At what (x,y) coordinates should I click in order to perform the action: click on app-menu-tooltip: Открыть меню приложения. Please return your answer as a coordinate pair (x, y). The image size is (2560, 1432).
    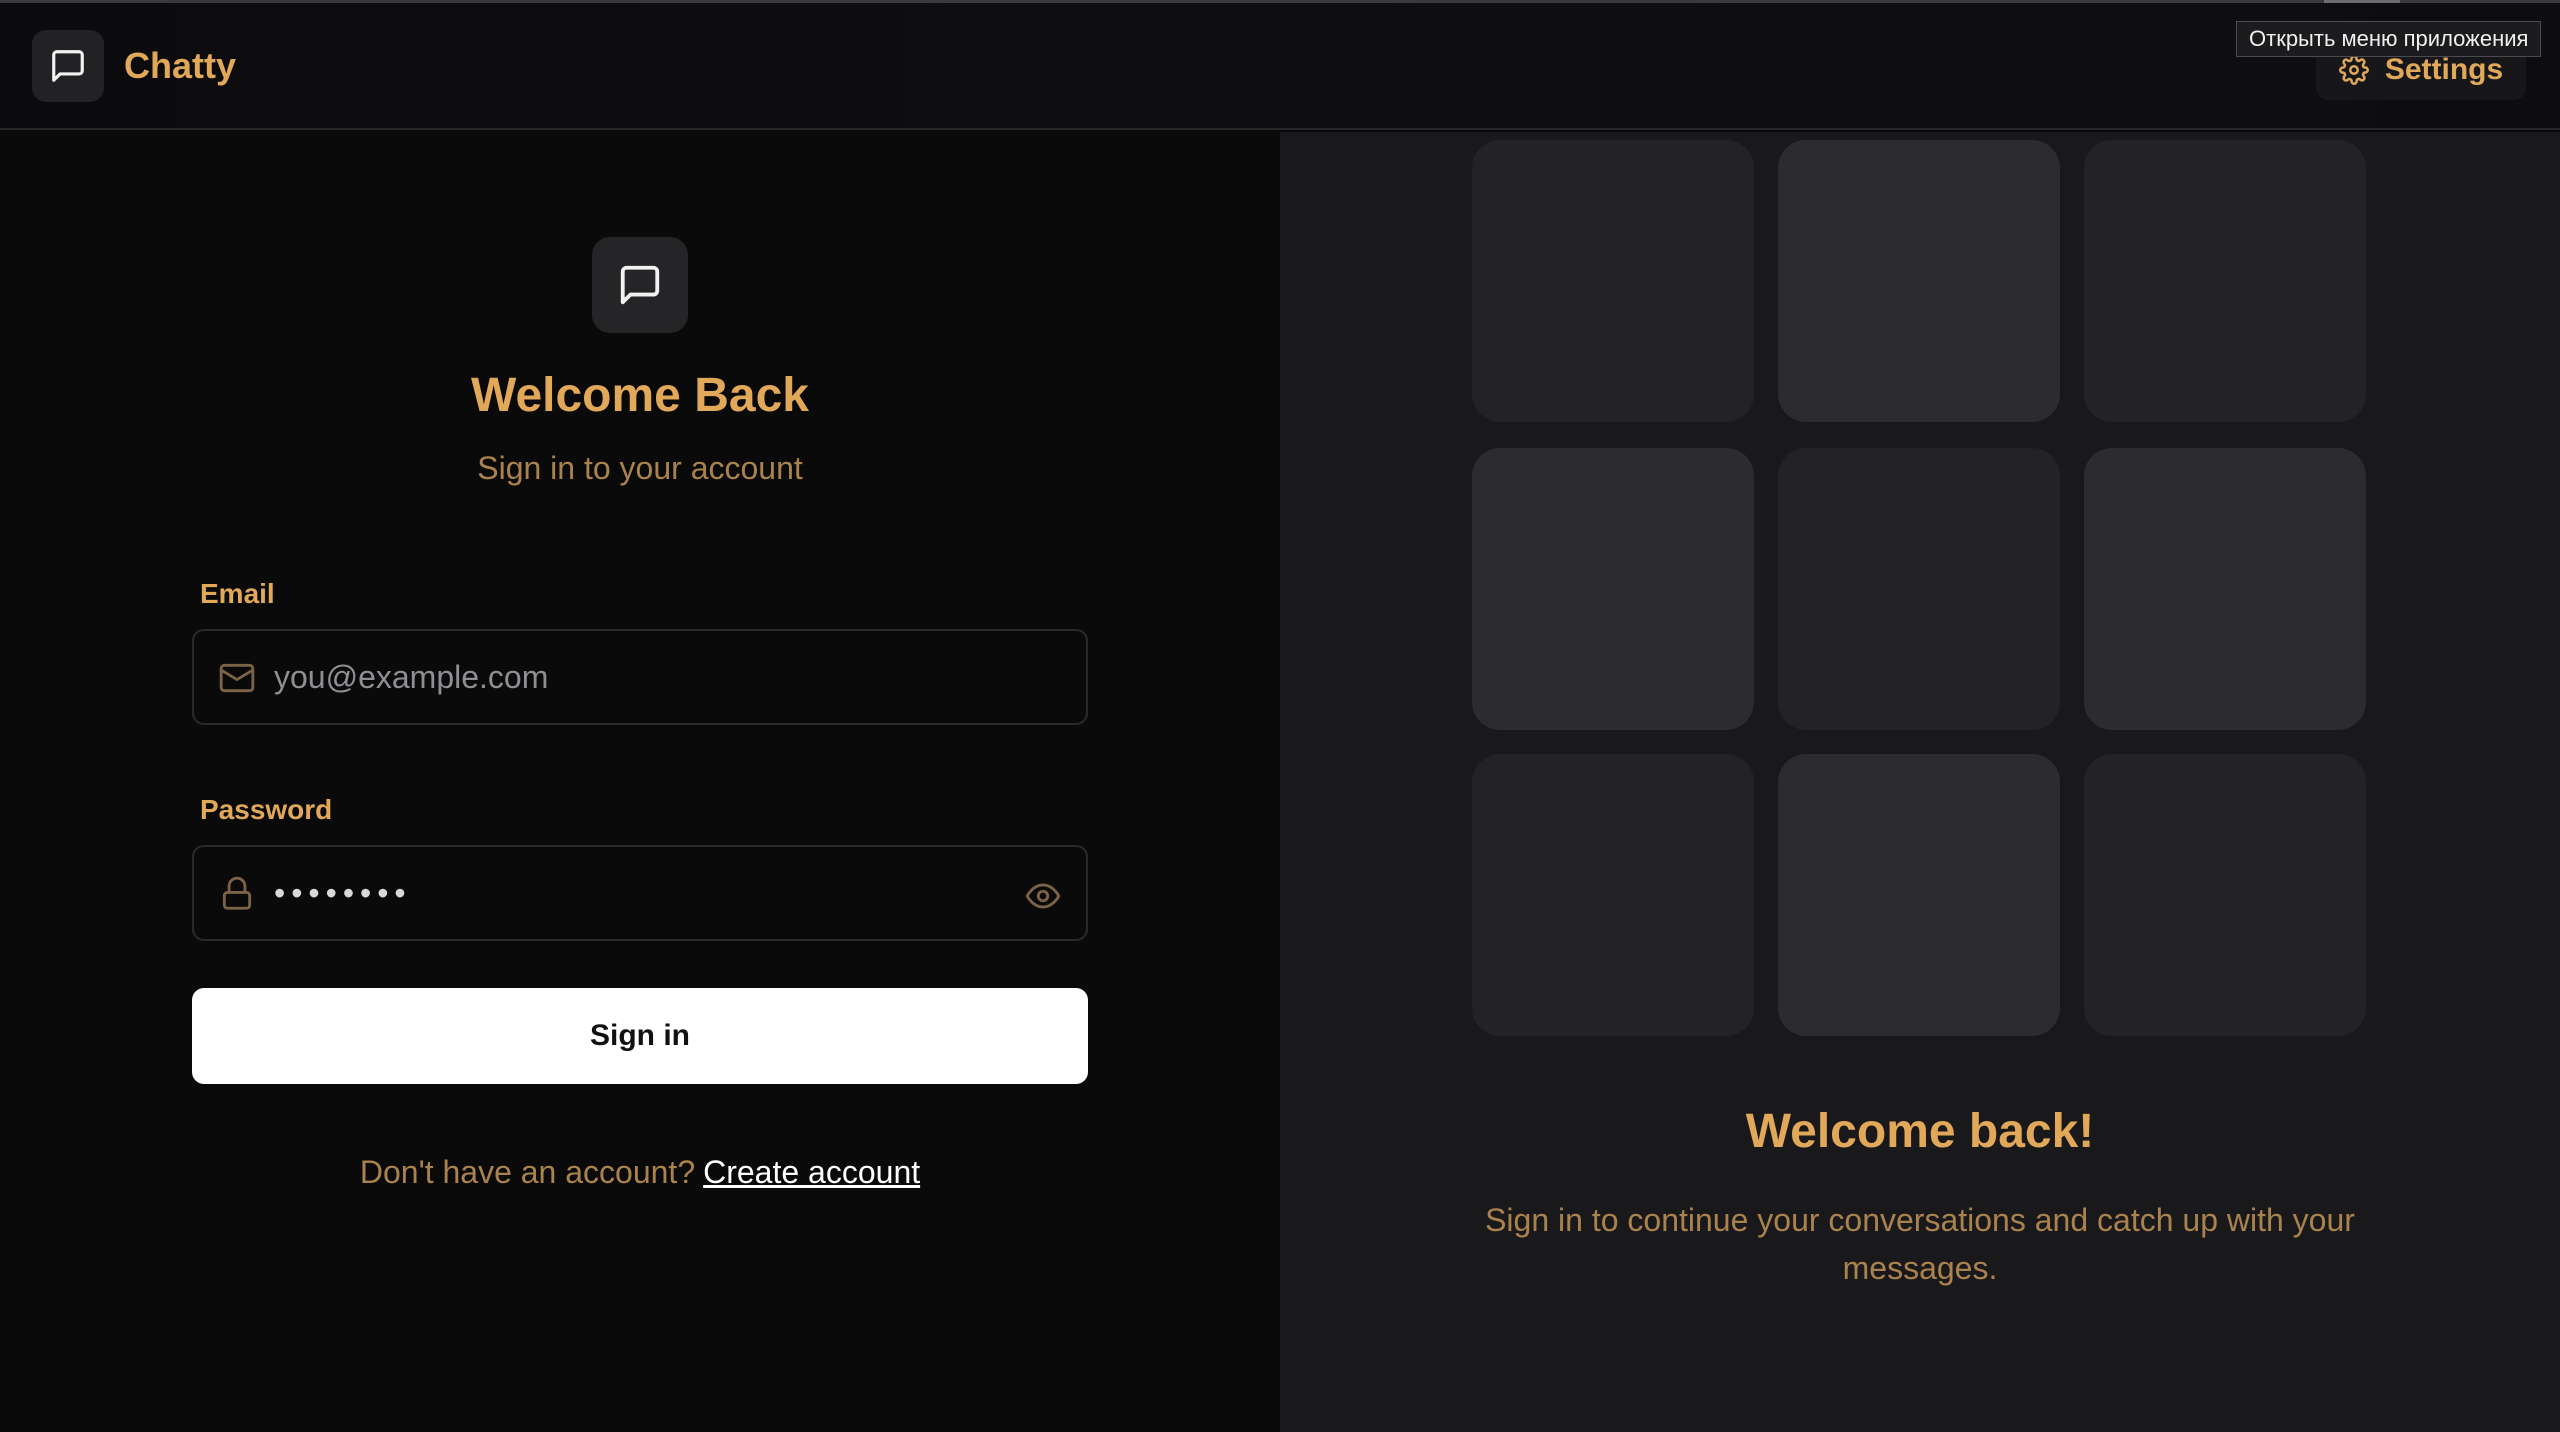
    Looking at the image, I should click on (2389, 39).